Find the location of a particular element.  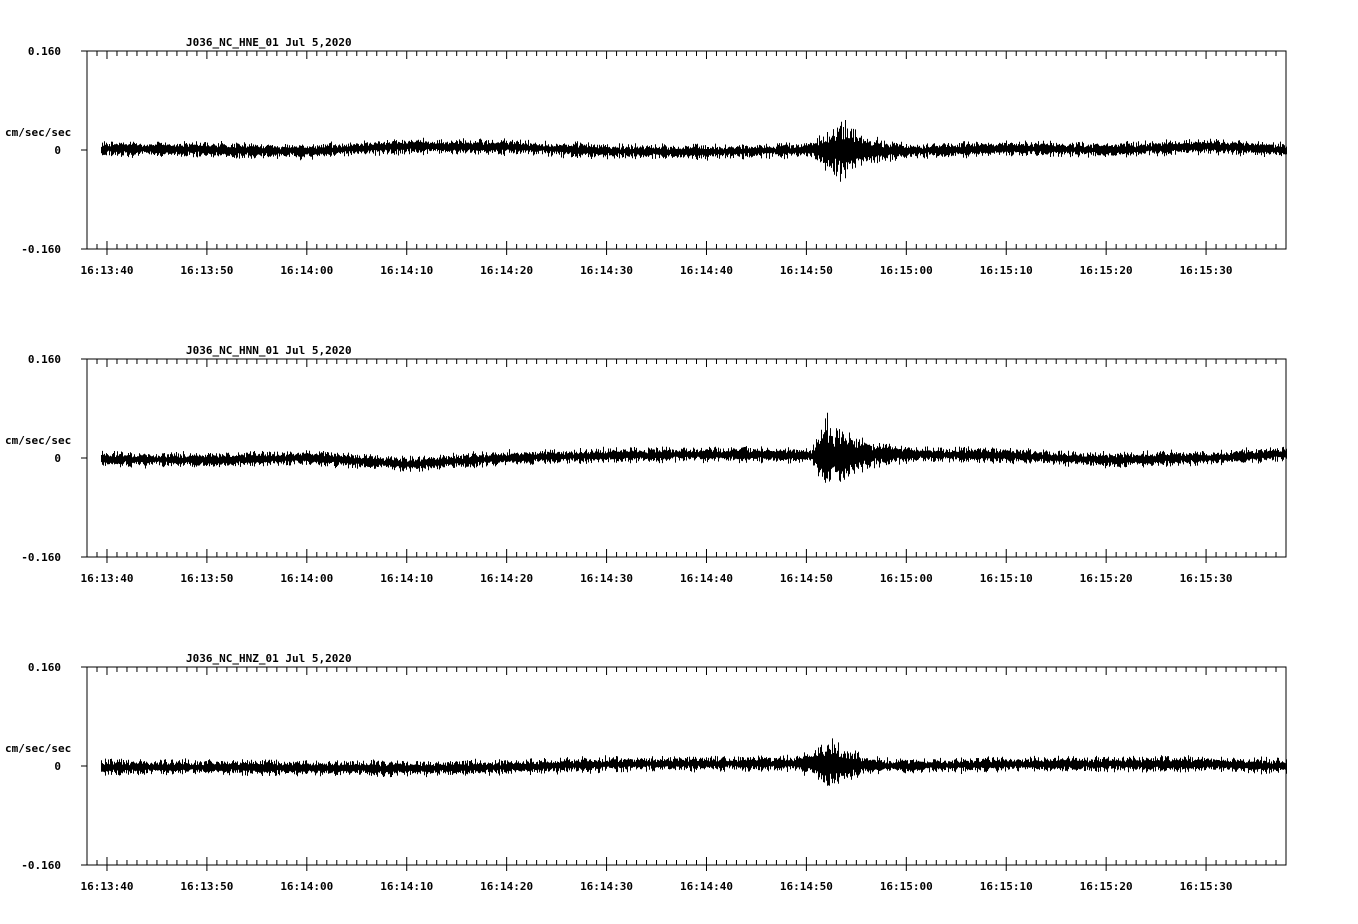

panel-title: J036_NC_HNZ_01 Jul 5,2020 is located at coordinates (269, 658).